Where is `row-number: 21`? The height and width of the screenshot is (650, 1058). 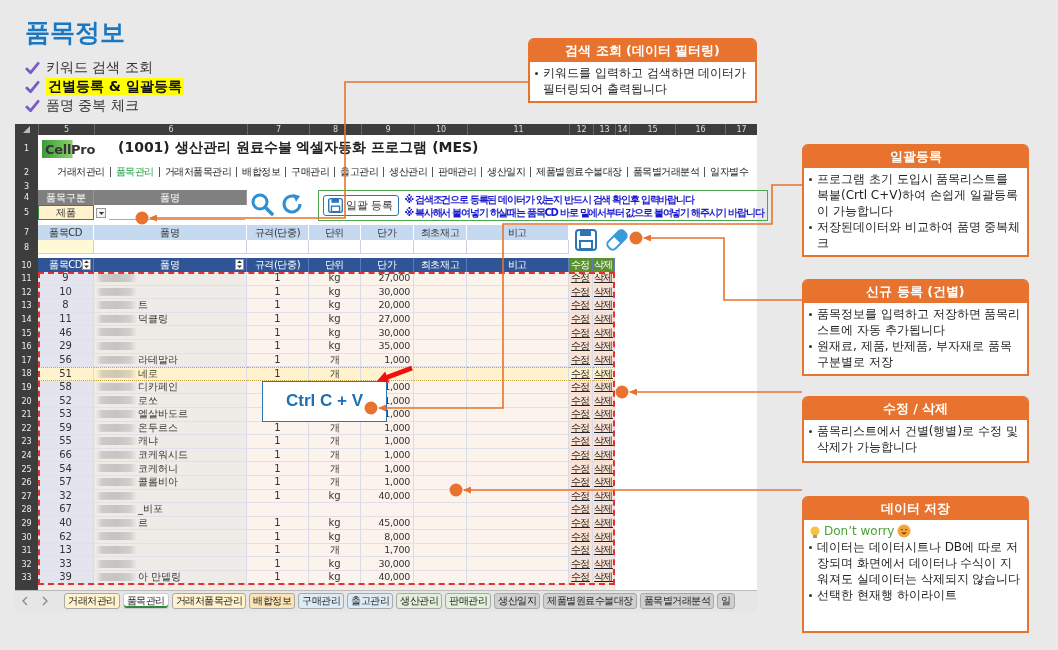
row-number: 21 is located at coordinates (26, 415).